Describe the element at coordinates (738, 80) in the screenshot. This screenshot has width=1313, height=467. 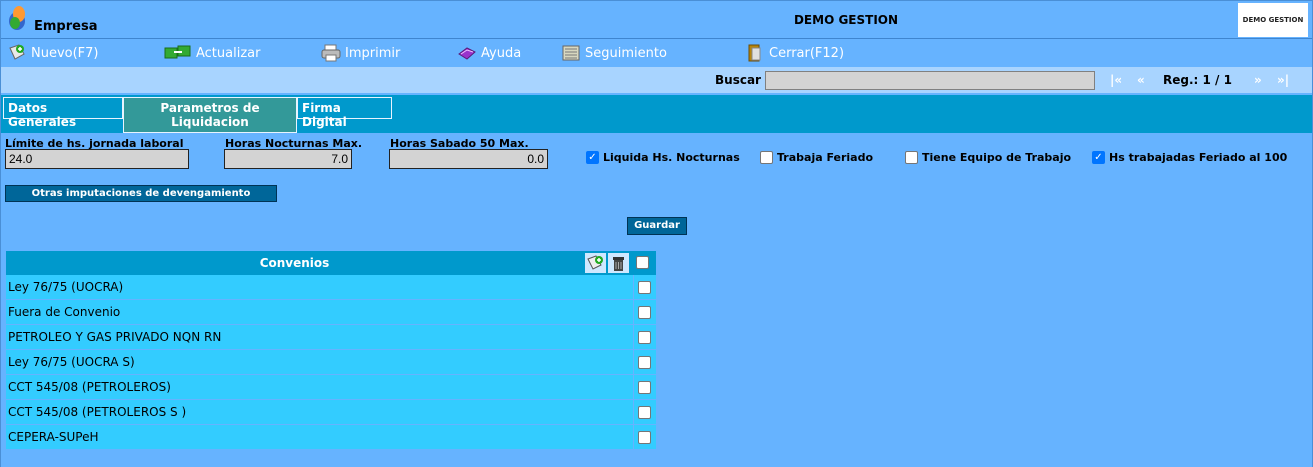
I see `search-label: Buscar` at that location.